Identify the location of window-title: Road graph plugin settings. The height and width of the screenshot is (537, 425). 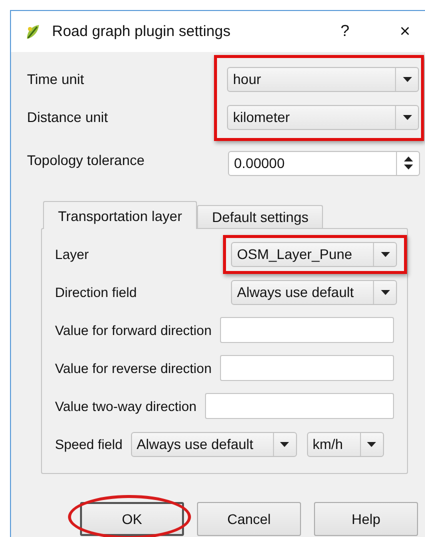
(142, 31).